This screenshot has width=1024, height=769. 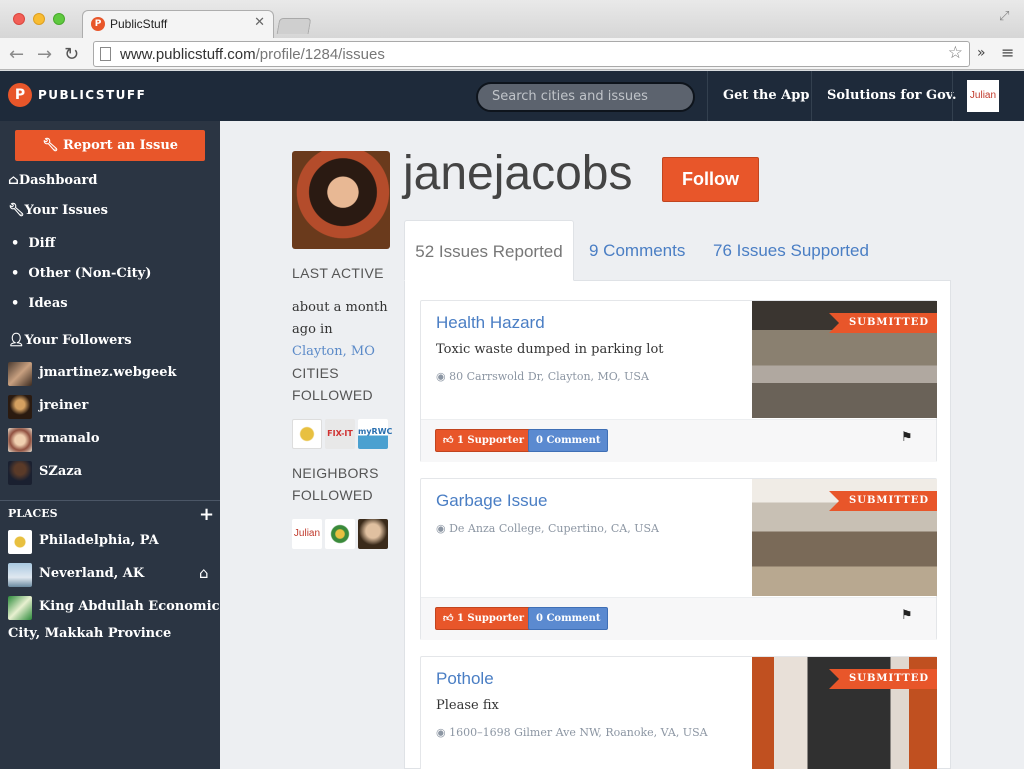 I want to click on search-input: Search cities and issues, so click(x=585, y=97).